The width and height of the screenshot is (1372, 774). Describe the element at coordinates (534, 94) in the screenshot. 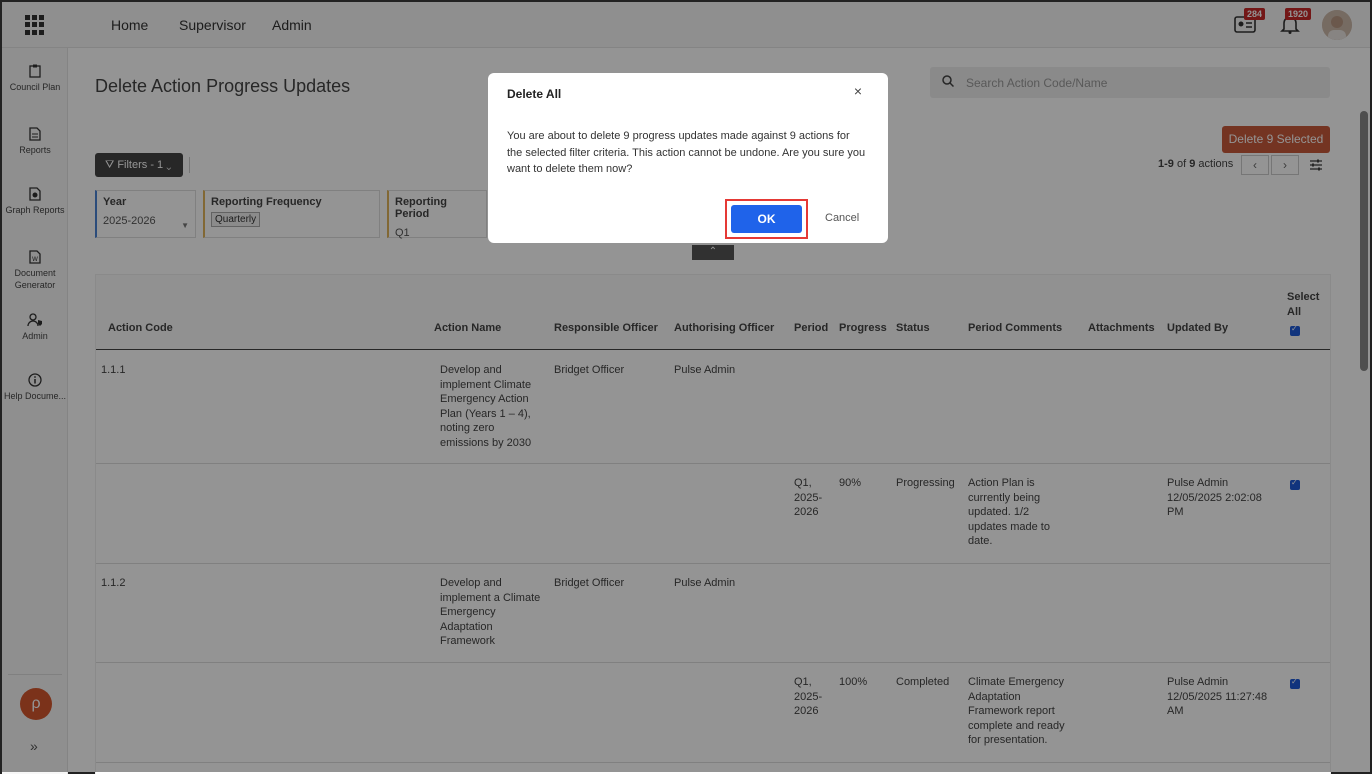

I see `dialog-title: Delete All` at that location.